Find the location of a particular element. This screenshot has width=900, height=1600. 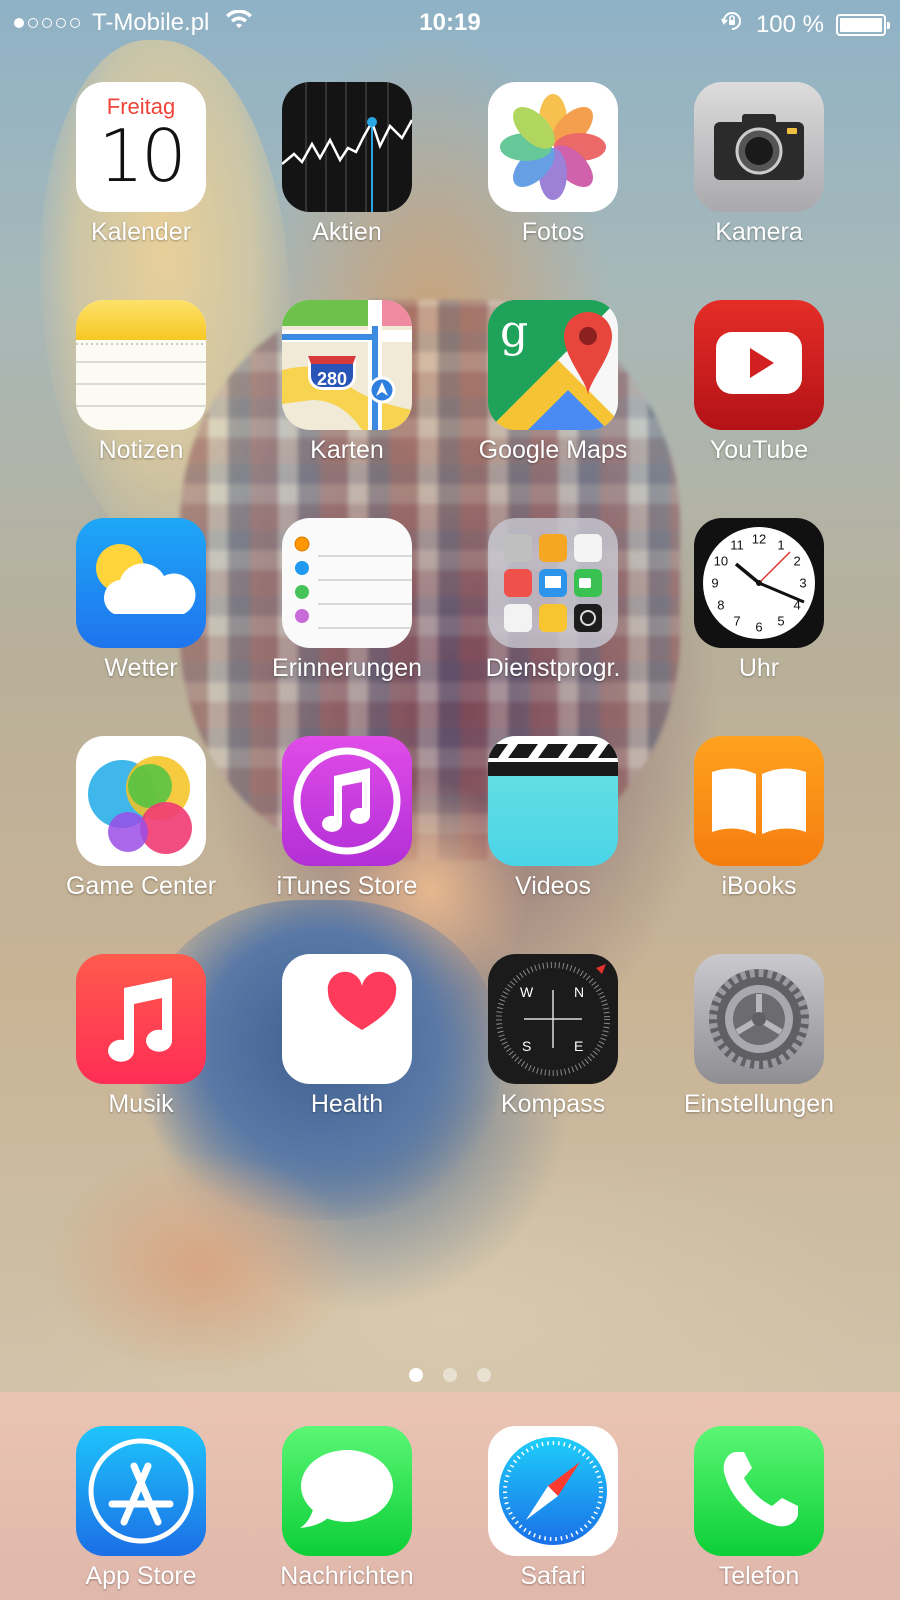

dock: App Store Nachrichten Safari Telefon is located at coordinates (450, 1496).